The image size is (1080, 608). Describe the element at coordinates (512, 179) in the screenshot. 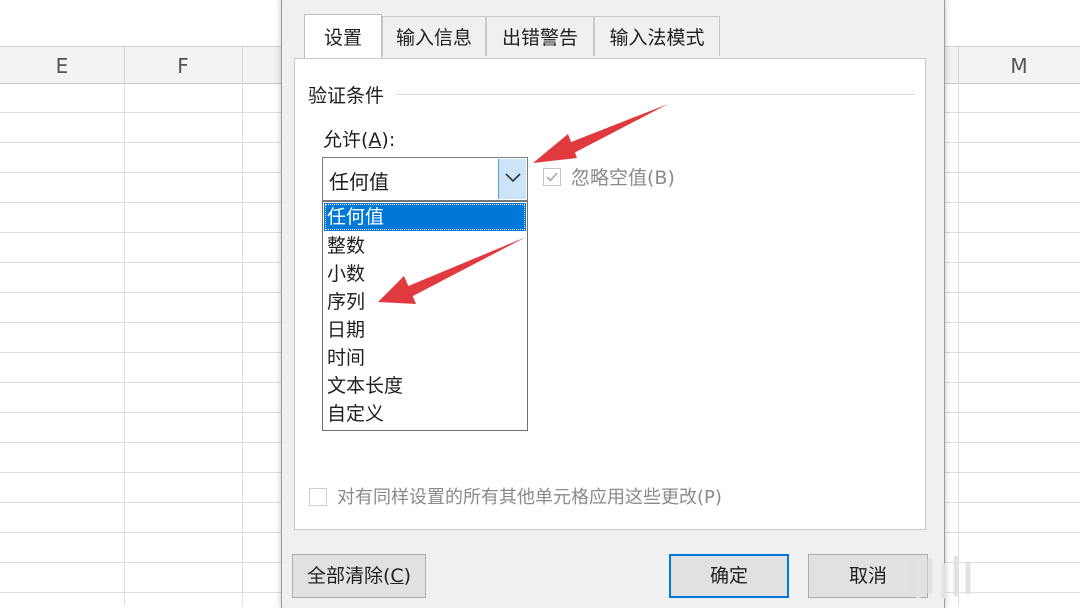

I see `allow-dropdown-button` at that location.